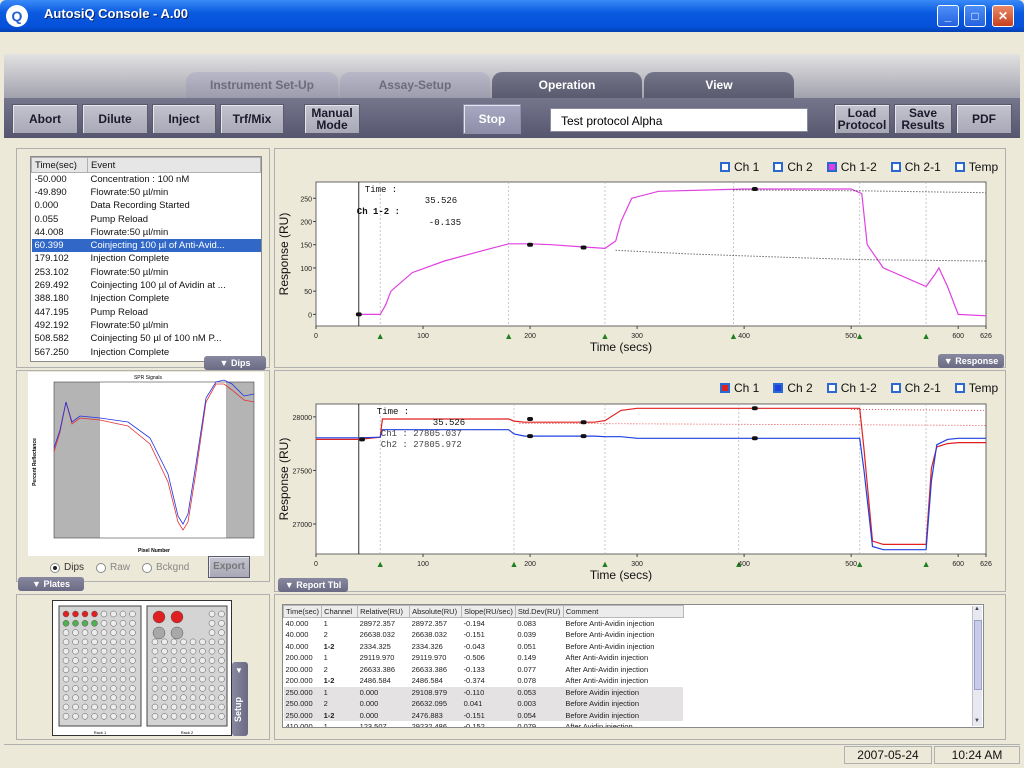  I want to click on tab-operation: Operation, so click(567, 85).